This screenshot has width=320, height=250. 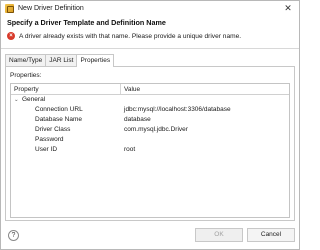 What do you see at coordinates (11, 36) in the screenshot?
I see `error-icon: ×` at bounding box center [11, 36].